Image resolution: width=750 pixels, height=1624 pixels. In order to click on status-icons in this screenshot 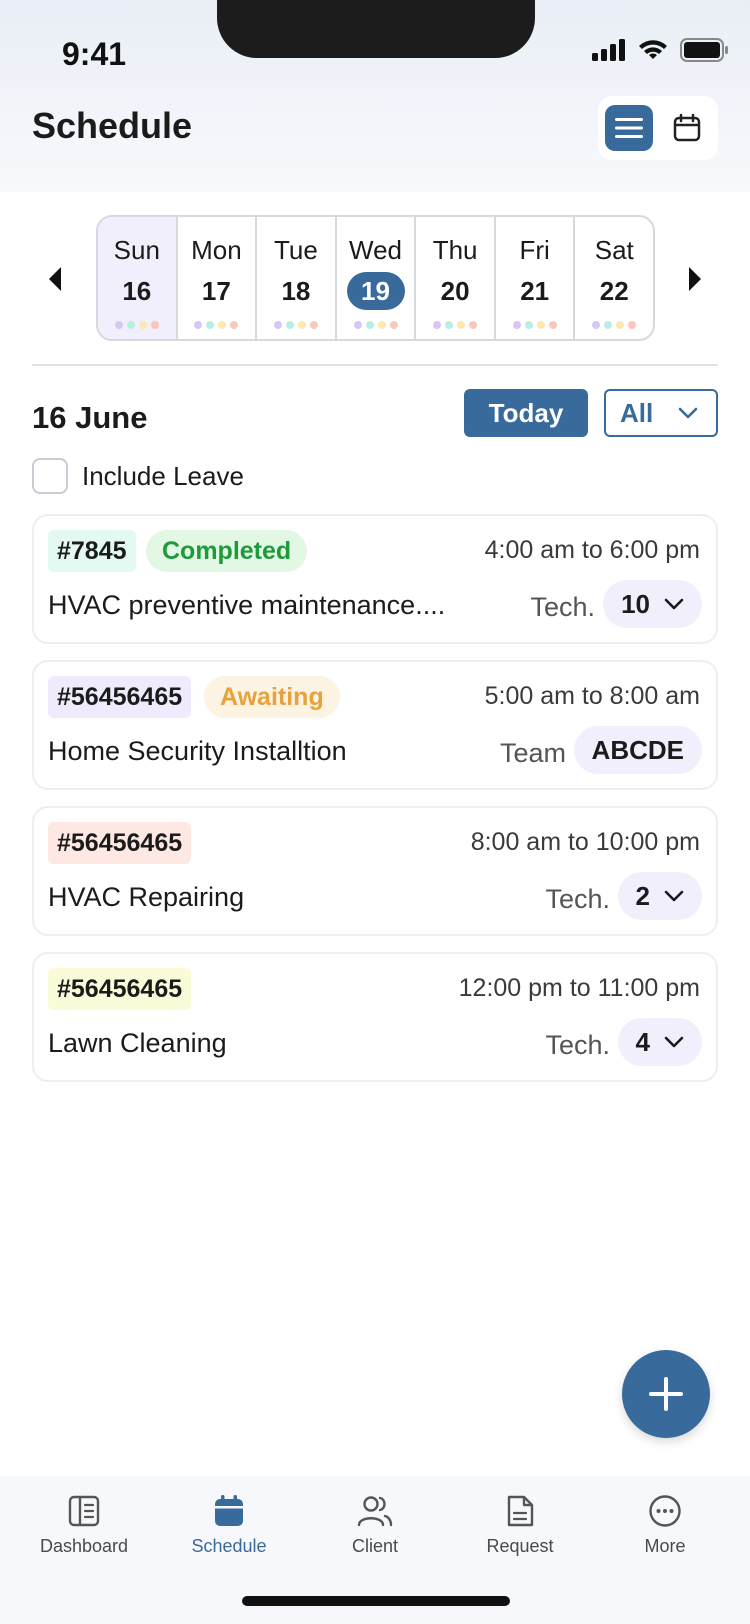, I will do `click(660, 50)`.